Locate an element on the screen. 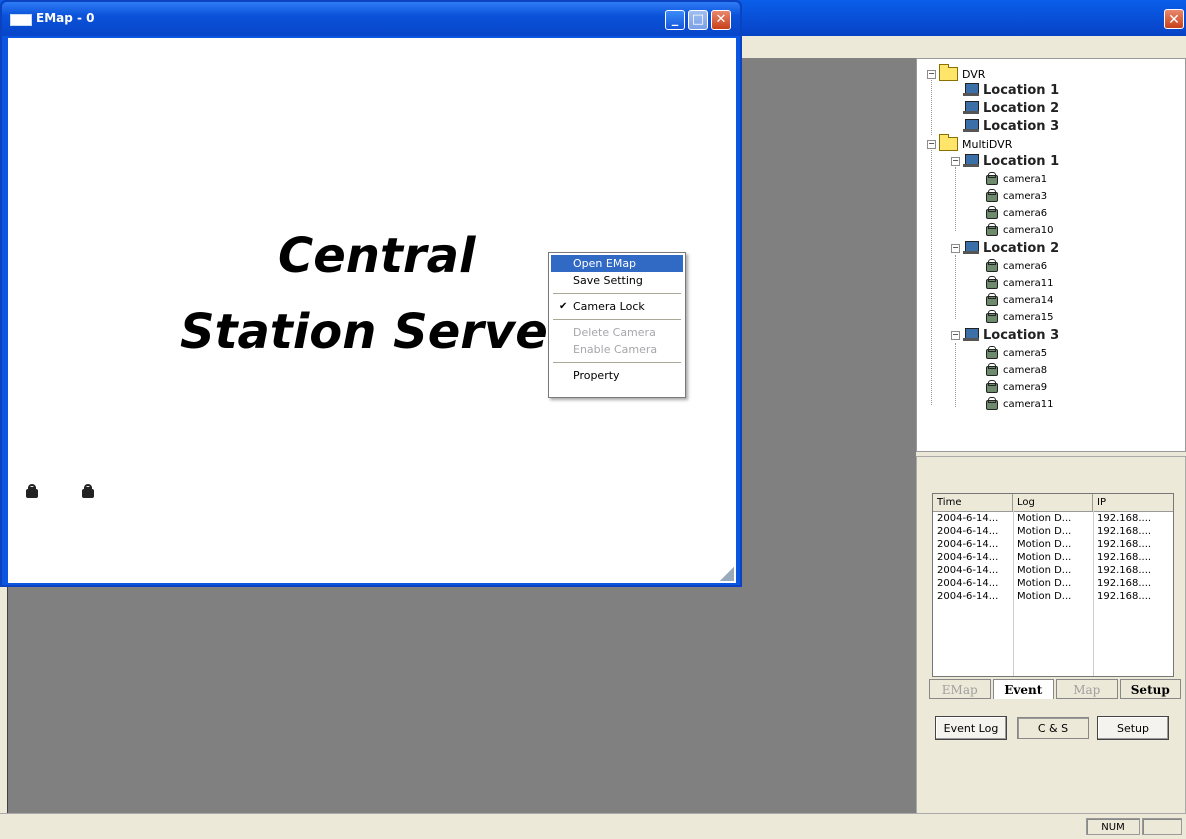  tree-node-dvr-location: Location 2 is located at coordinates (1011, 108).